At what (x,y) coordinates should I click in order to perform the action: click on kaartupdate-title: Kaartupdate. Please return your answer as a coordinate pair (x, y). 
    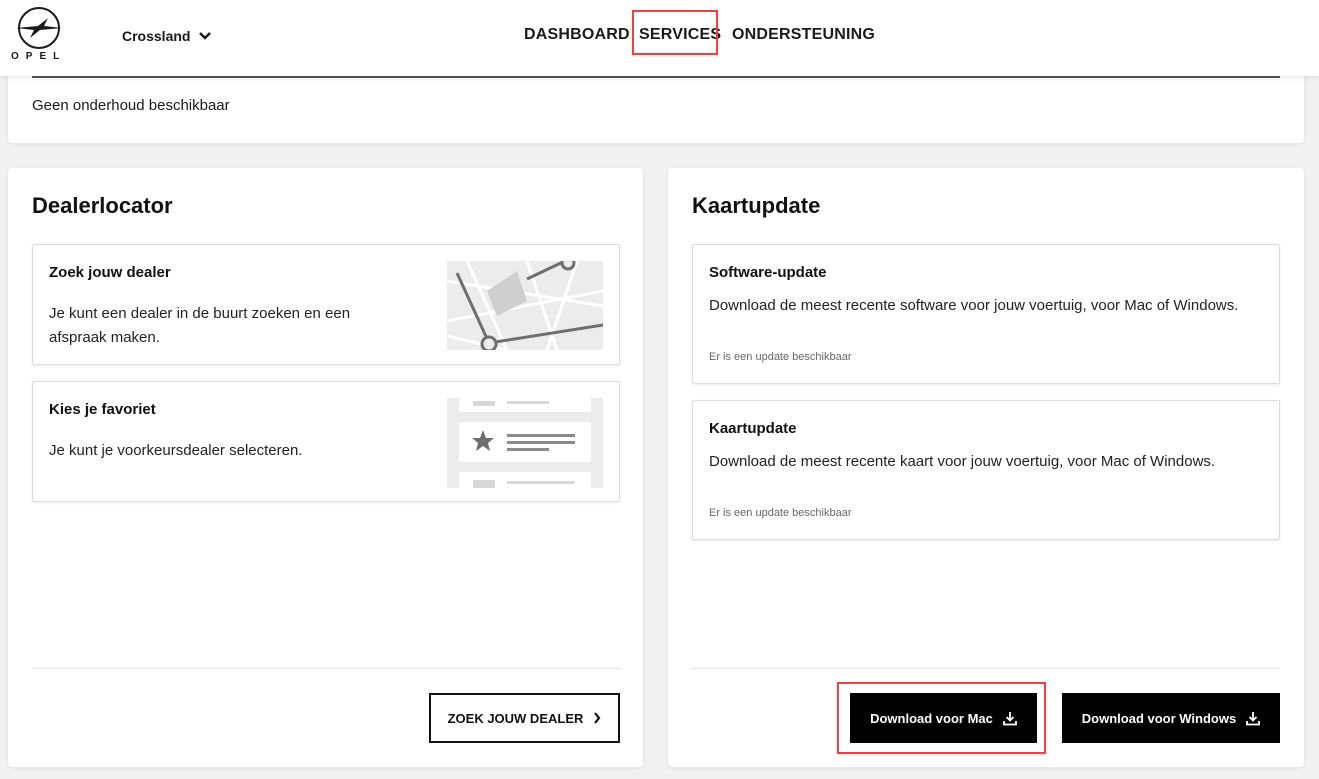
    Looking at the image, I should click on (756, 205).